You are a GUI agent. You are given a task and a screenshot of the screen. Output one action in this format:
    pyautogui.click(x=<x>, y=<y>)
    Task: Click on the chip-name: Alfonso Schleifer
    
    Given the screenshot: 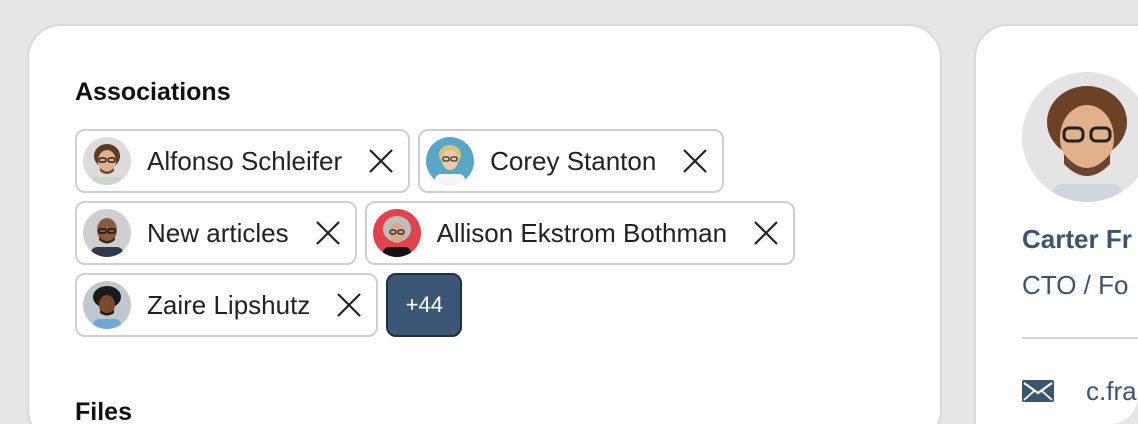 What is the action you would take?
    pyautogui.click(x=245, y=160)
    